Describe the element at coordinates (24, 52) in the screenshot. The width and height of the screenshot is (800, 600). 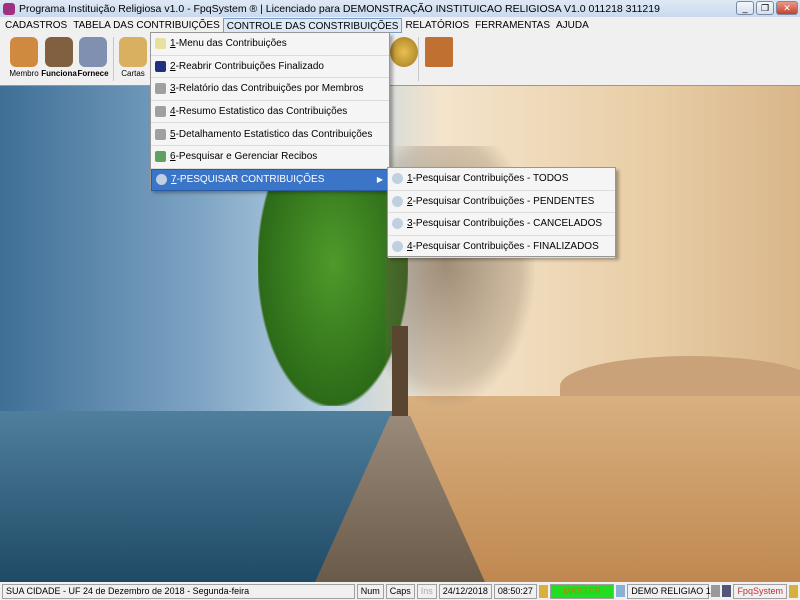
I see `members-icon` at that location.